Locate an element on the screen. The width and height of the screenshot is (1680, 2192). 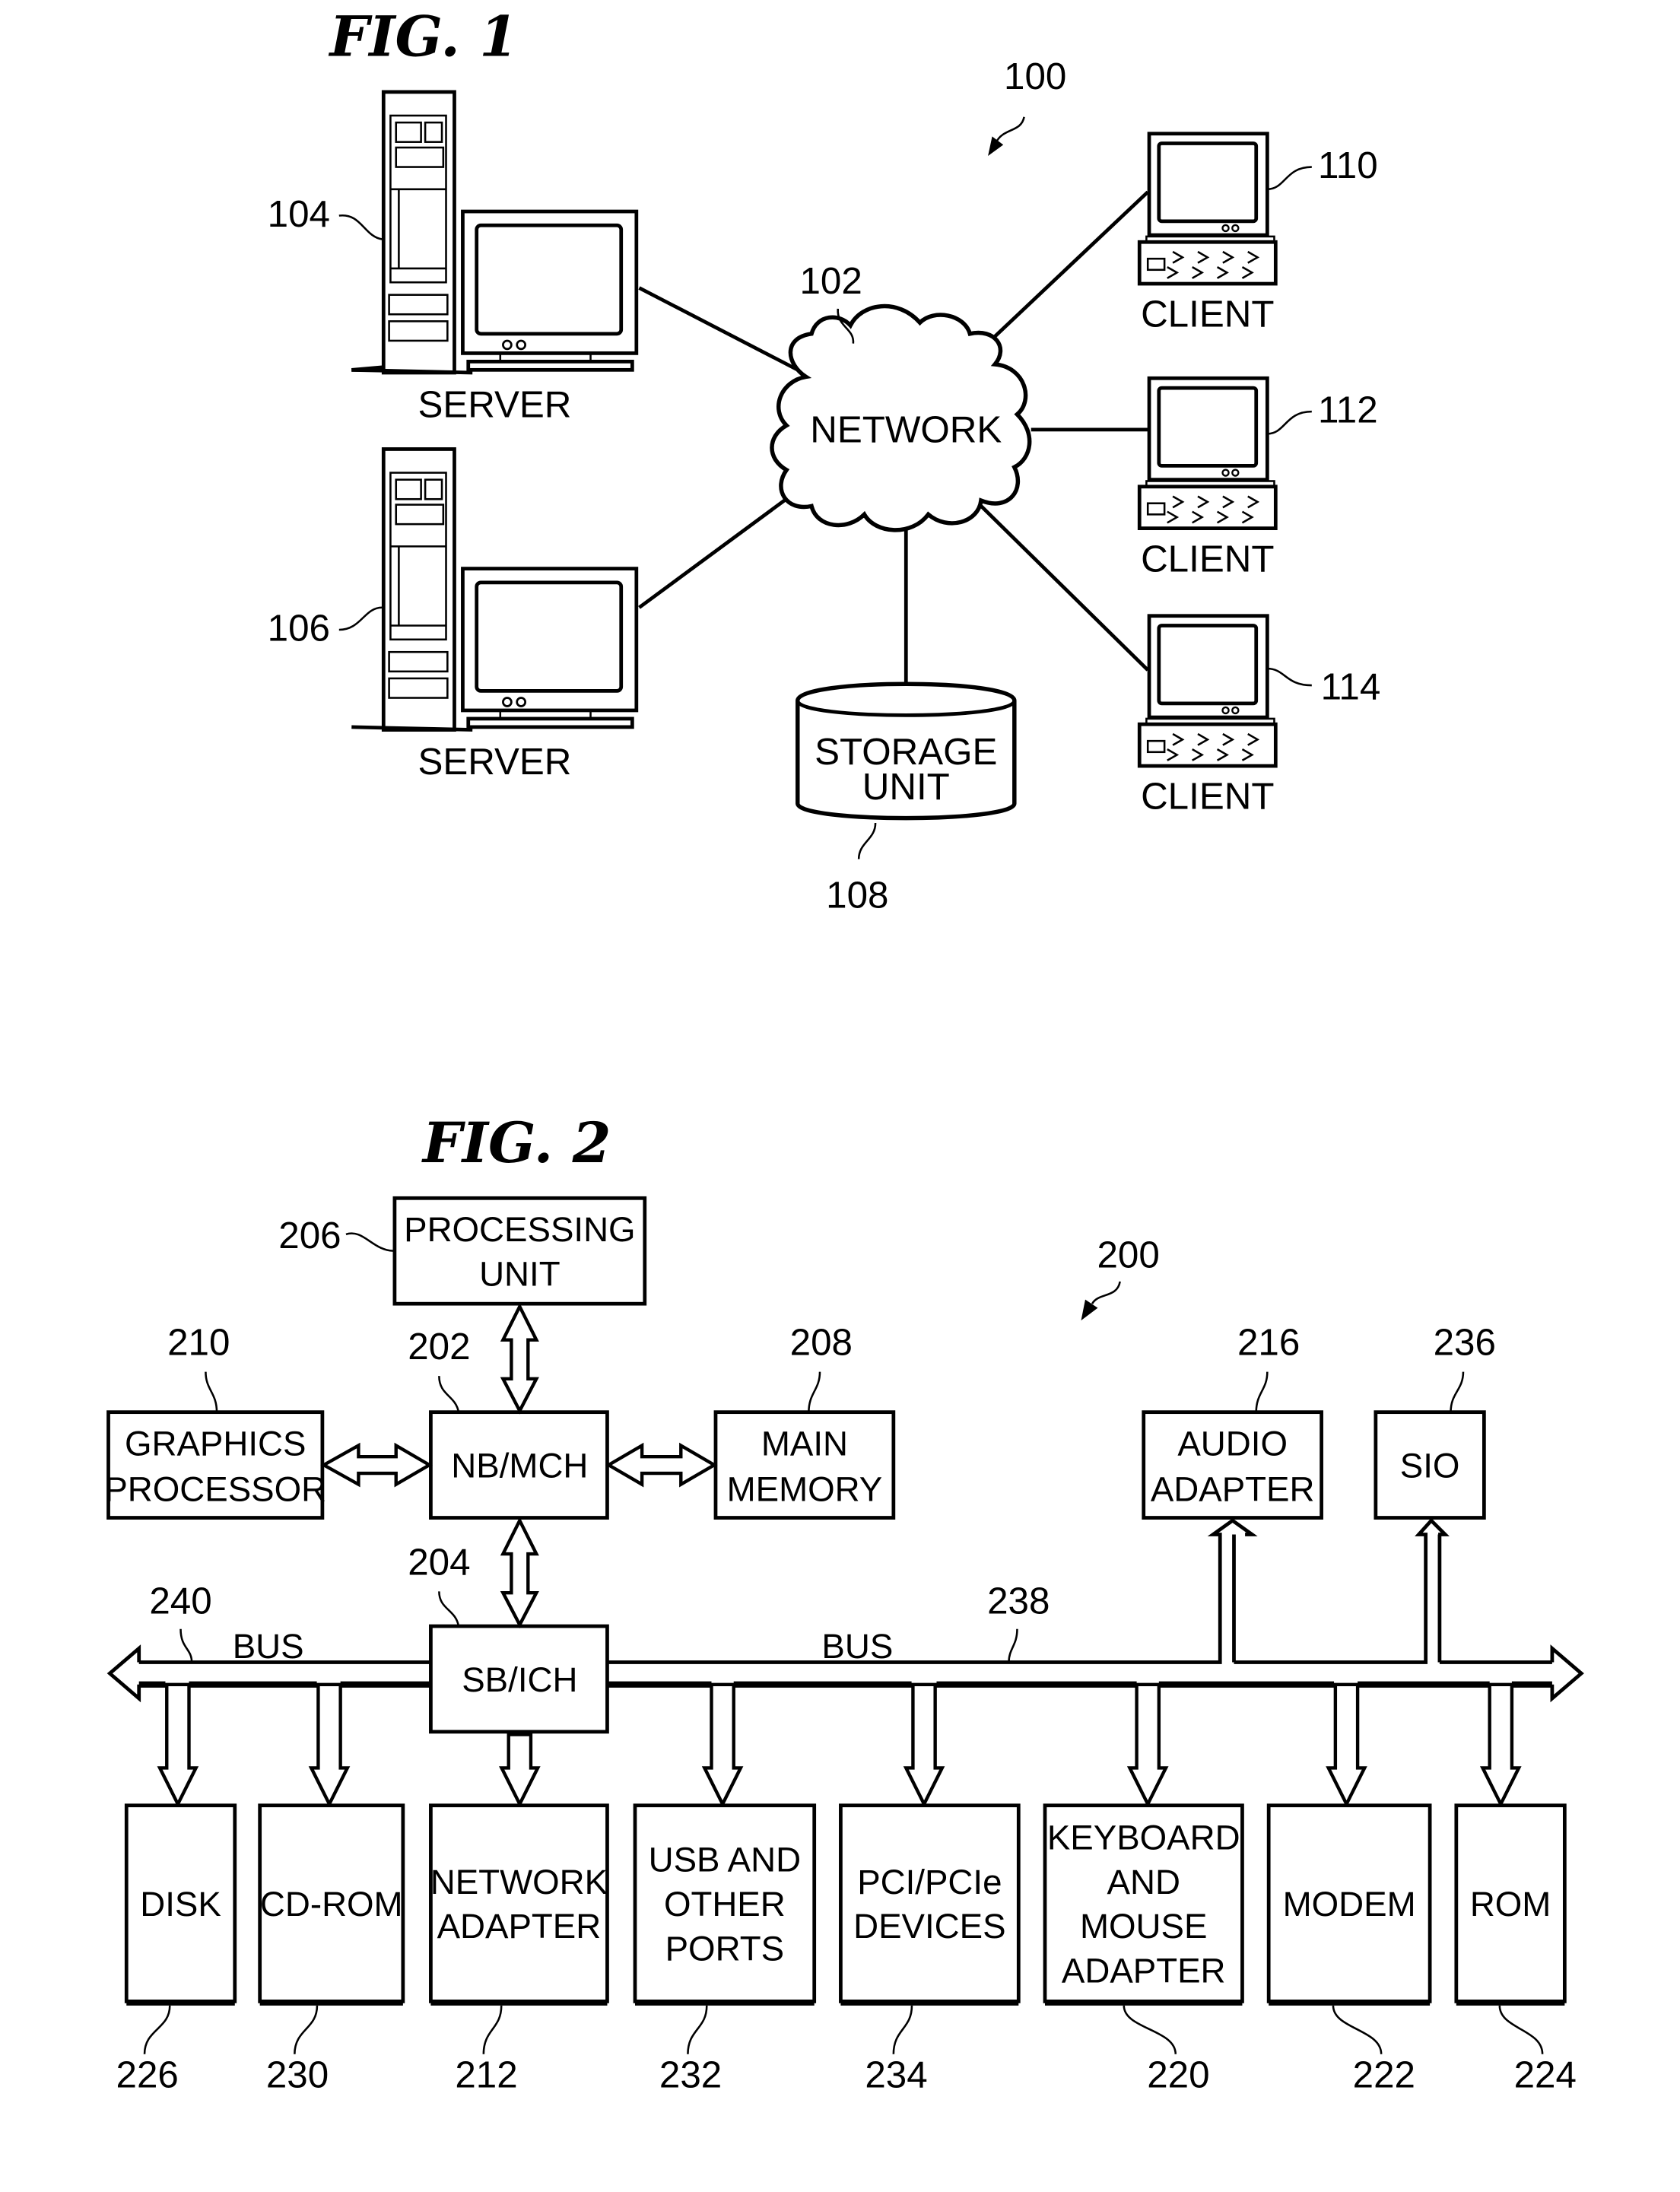
device-label-line: MODEM is located at coordinates (1349, 1904).